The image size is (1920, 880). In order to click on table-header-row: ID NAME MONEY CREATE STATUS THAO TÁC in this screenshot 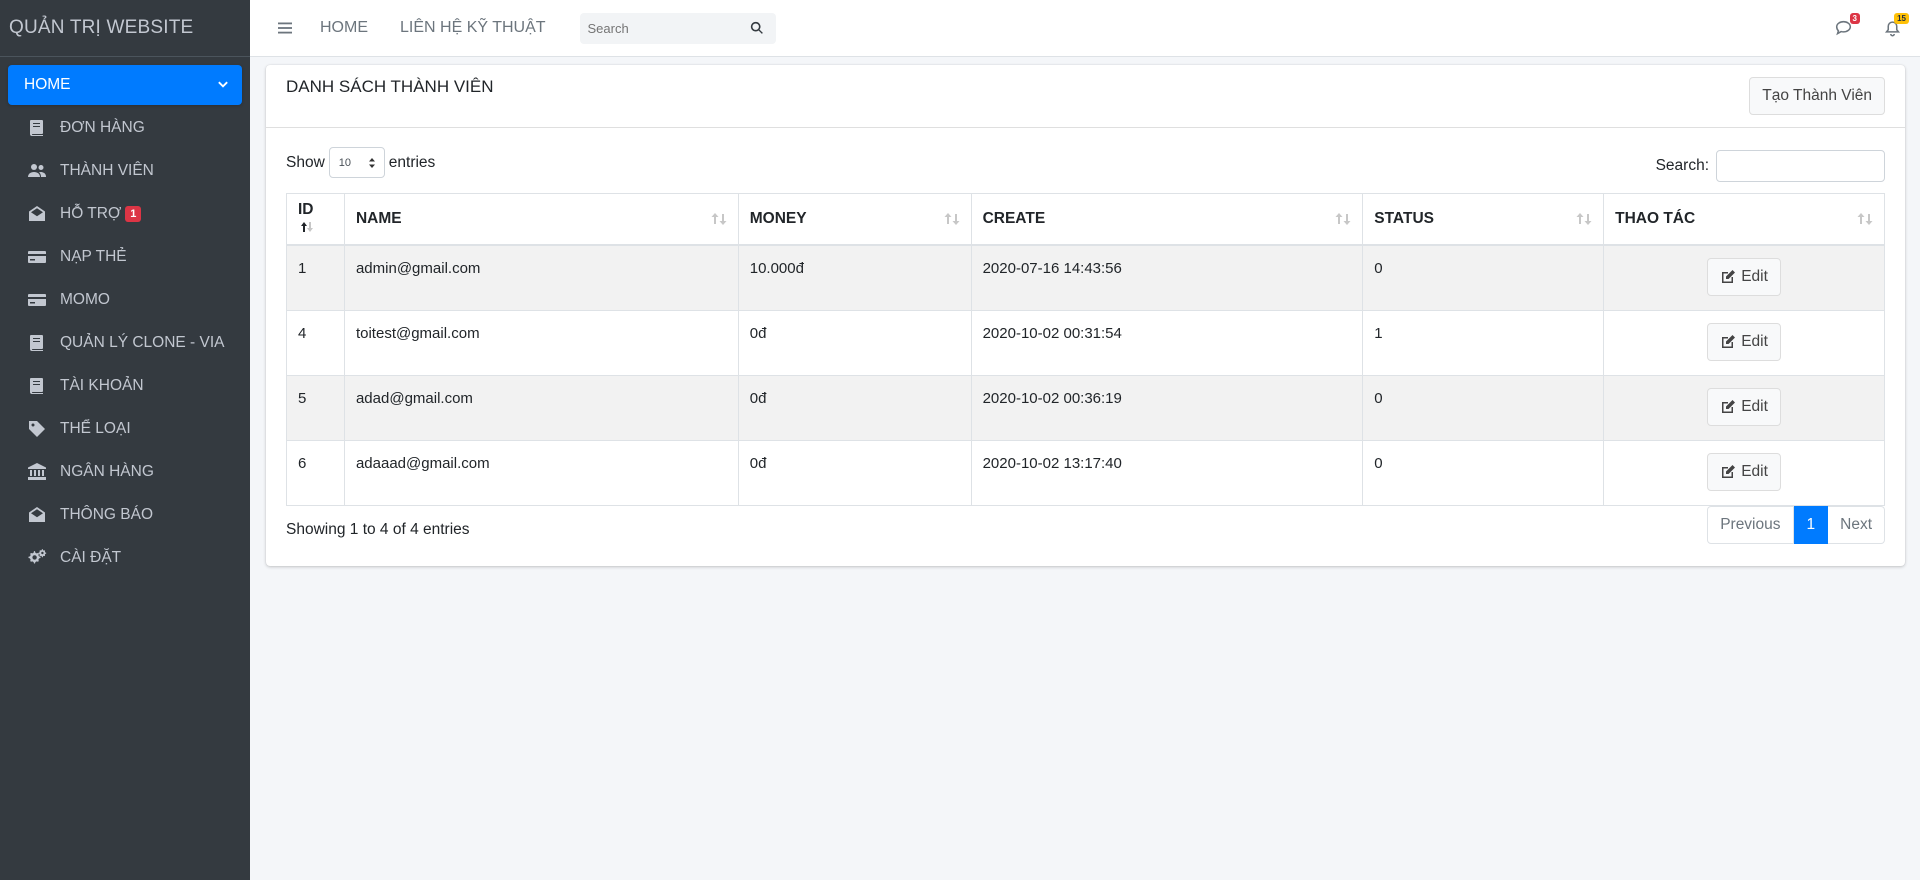, I will do `click(1085, 219)`.